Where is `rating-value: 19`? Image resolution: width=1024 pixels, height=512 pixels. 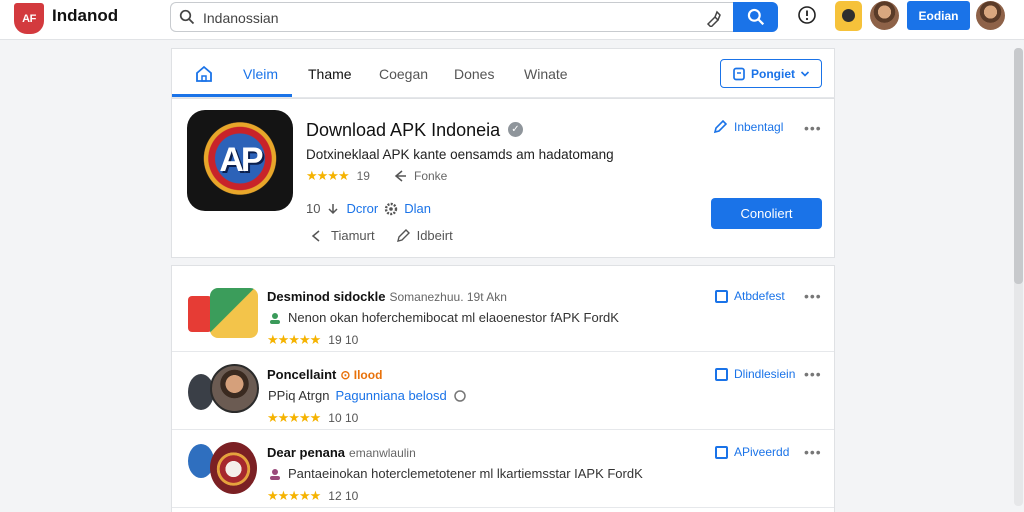 rating-value: 19 is located at coordinates (363, 176).